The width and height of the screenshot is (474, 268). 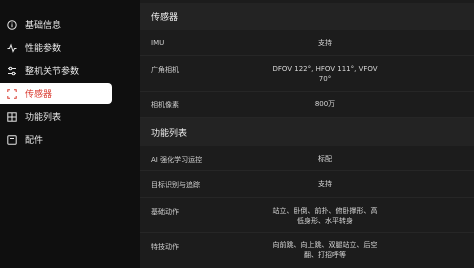 What do you see at coordinates (12, 140) in the screenshot?
I see `box-icon` at bounding box center [12, 140].